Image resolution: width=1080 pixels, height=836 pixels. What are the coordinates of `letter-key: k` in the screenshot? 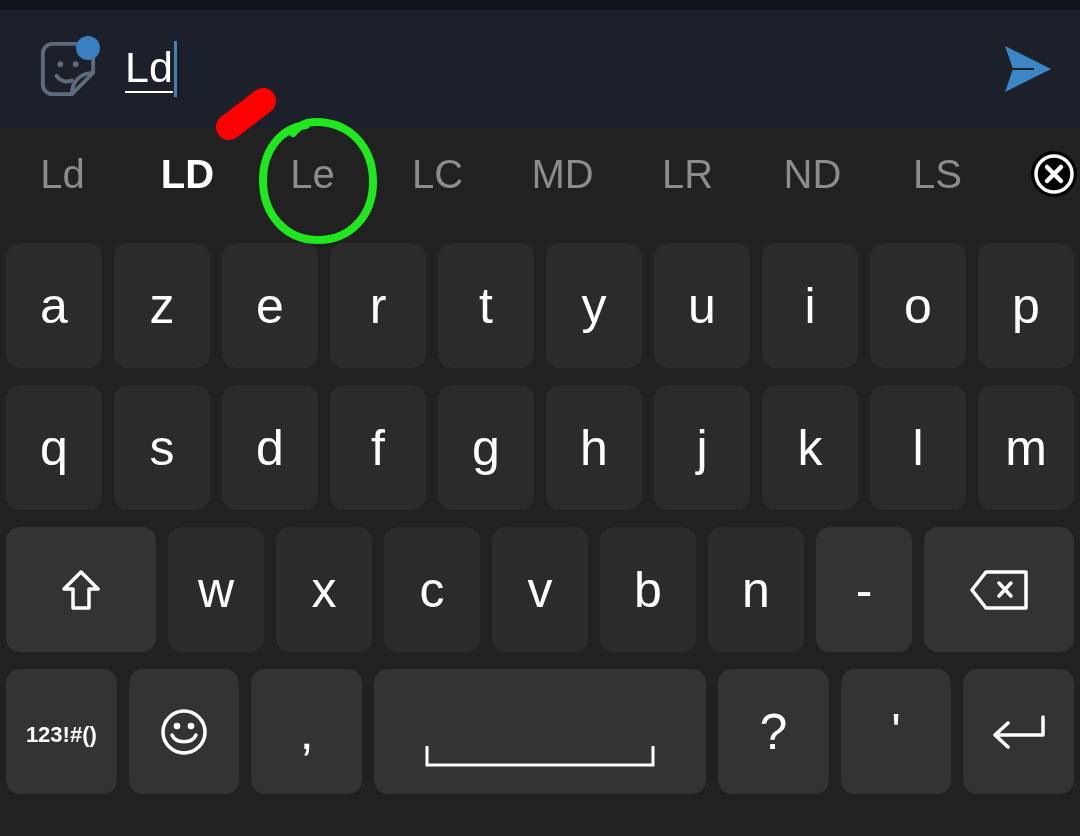 It's located at (810, 447).